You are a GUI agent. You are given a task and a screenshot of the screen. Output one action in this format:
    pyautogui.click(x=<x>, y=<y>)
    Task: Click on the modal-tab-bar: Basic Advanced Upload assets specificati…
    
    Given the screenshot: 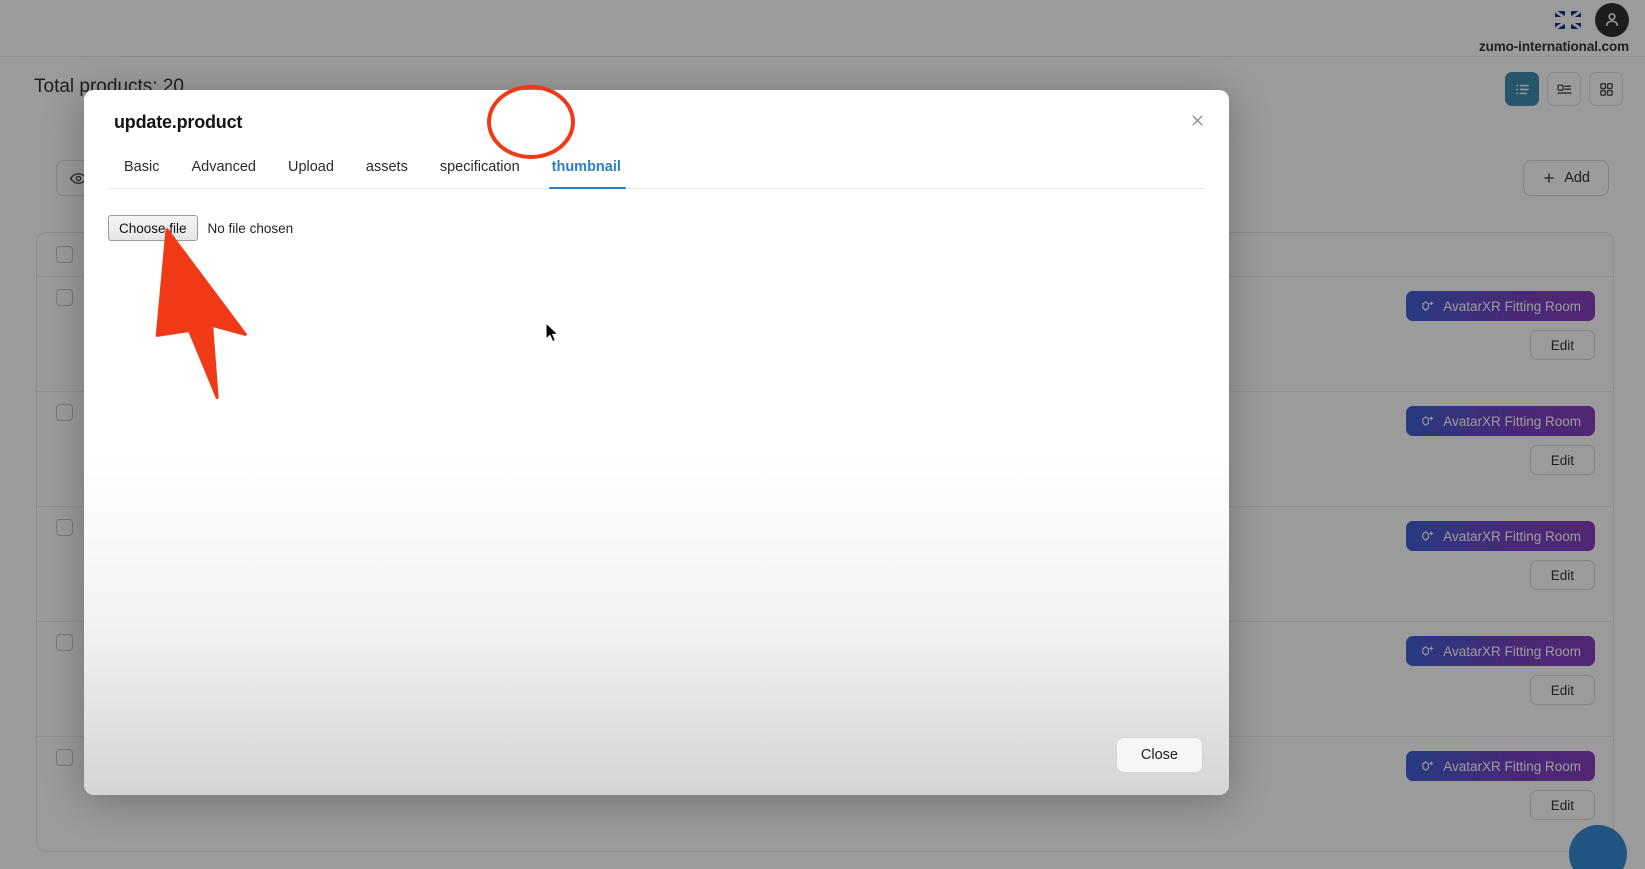 What is the action you would take?
    pyautogui.click(x=656, y=170)
    